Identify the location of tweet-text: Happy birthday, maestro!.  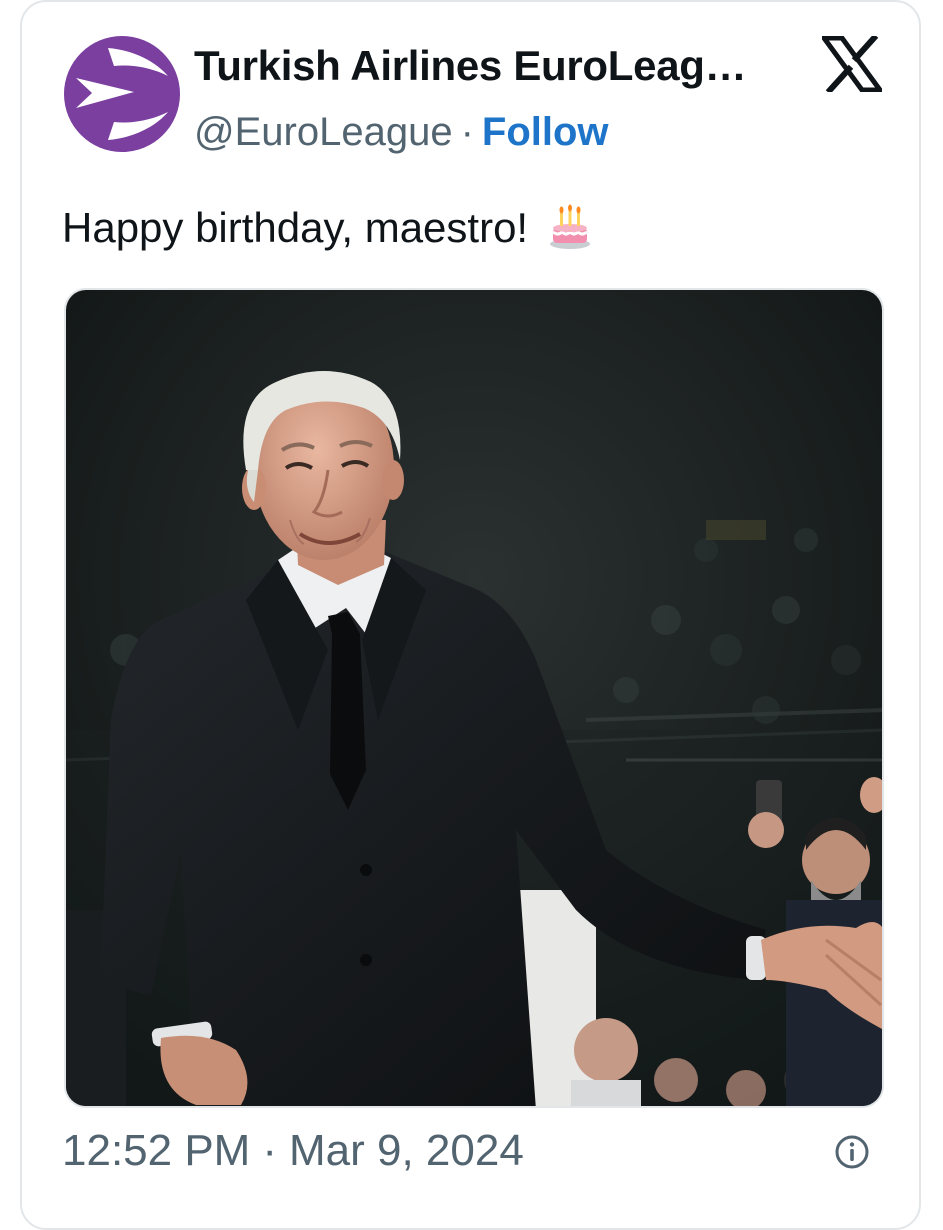
(327, 228).